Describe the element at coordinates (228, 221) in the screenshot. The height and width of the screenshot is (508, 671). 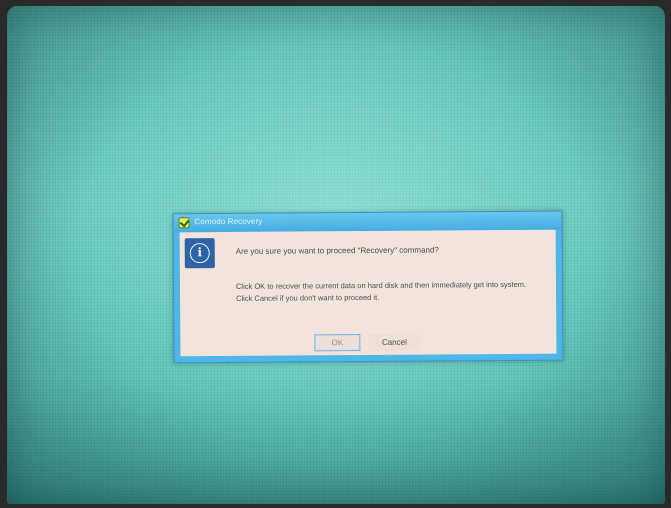
I see `dialog-title: Comodo Recovery` at that location.